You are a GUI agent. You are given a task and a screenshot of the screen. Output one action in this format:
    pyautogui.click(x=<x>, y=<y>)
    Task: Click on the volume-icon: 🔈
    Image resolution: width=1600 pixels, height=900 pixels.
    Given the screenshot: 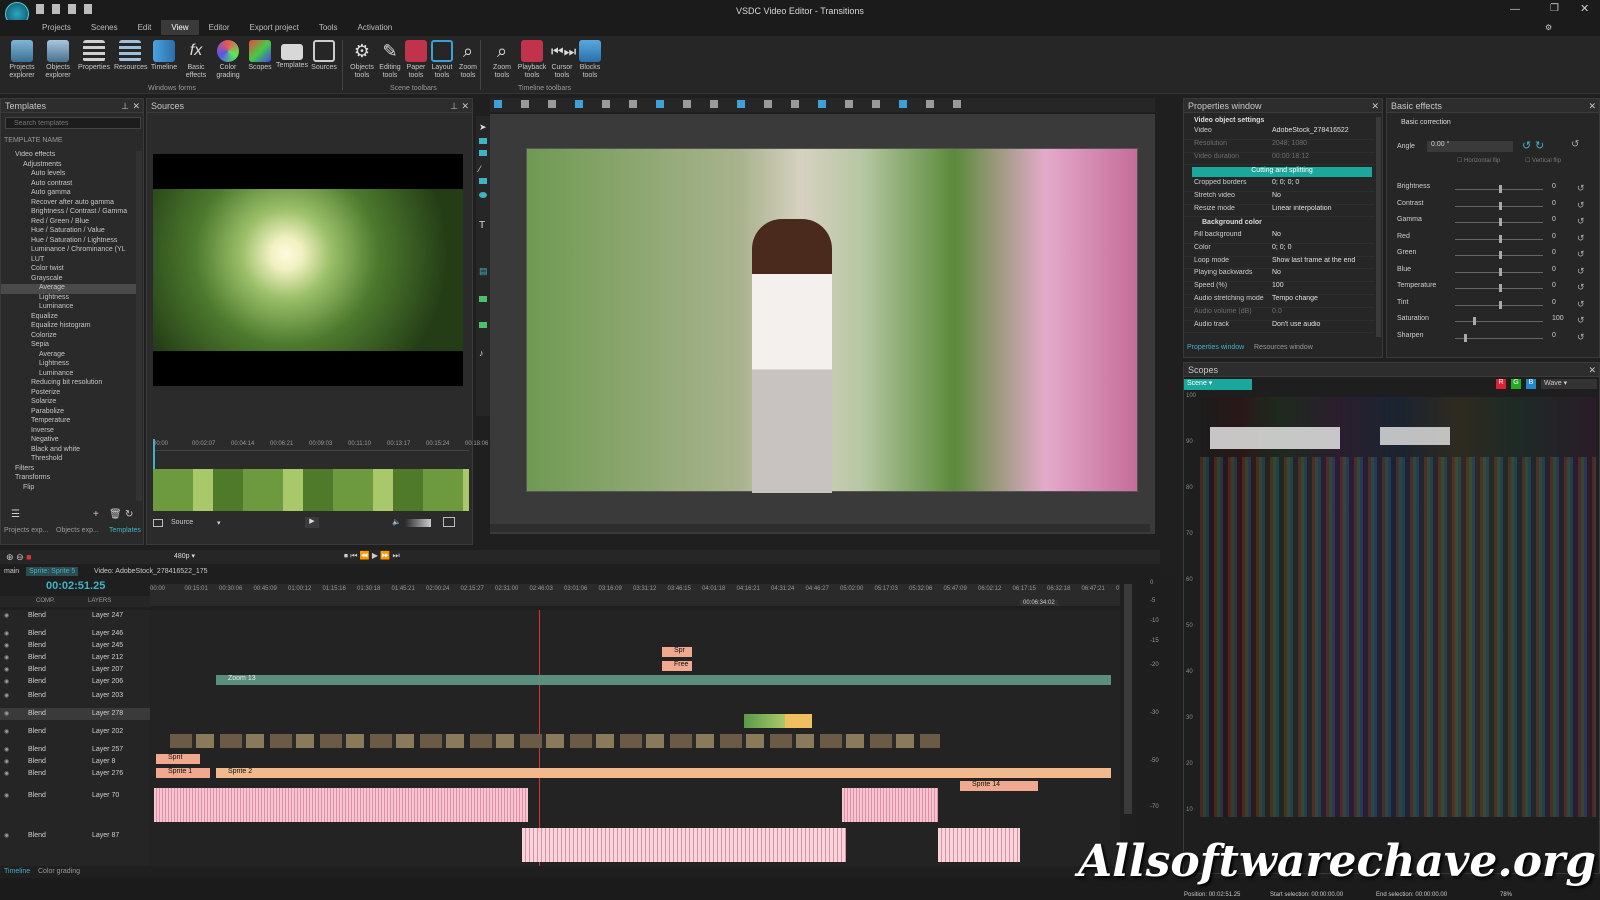 What is the action you would take?
    pyautogui.click(x=396, y=522)
    